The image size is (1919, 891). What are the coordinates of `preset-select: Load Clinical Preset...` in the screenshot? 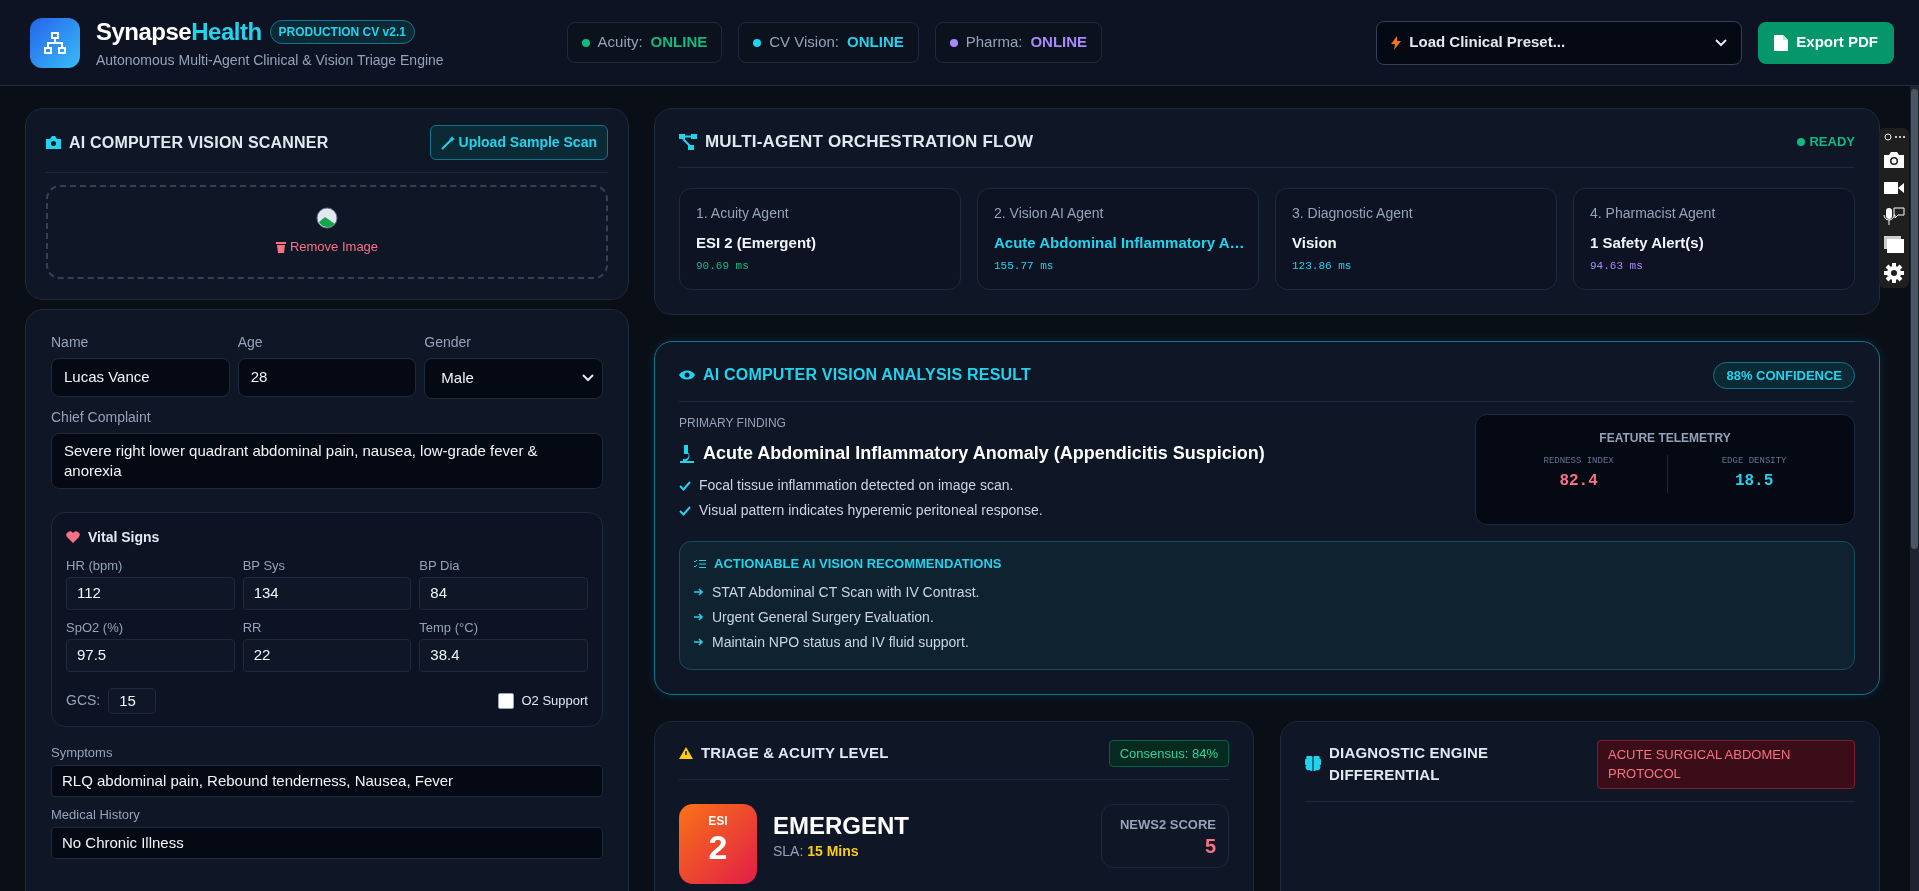 It's located at (1559, 42).